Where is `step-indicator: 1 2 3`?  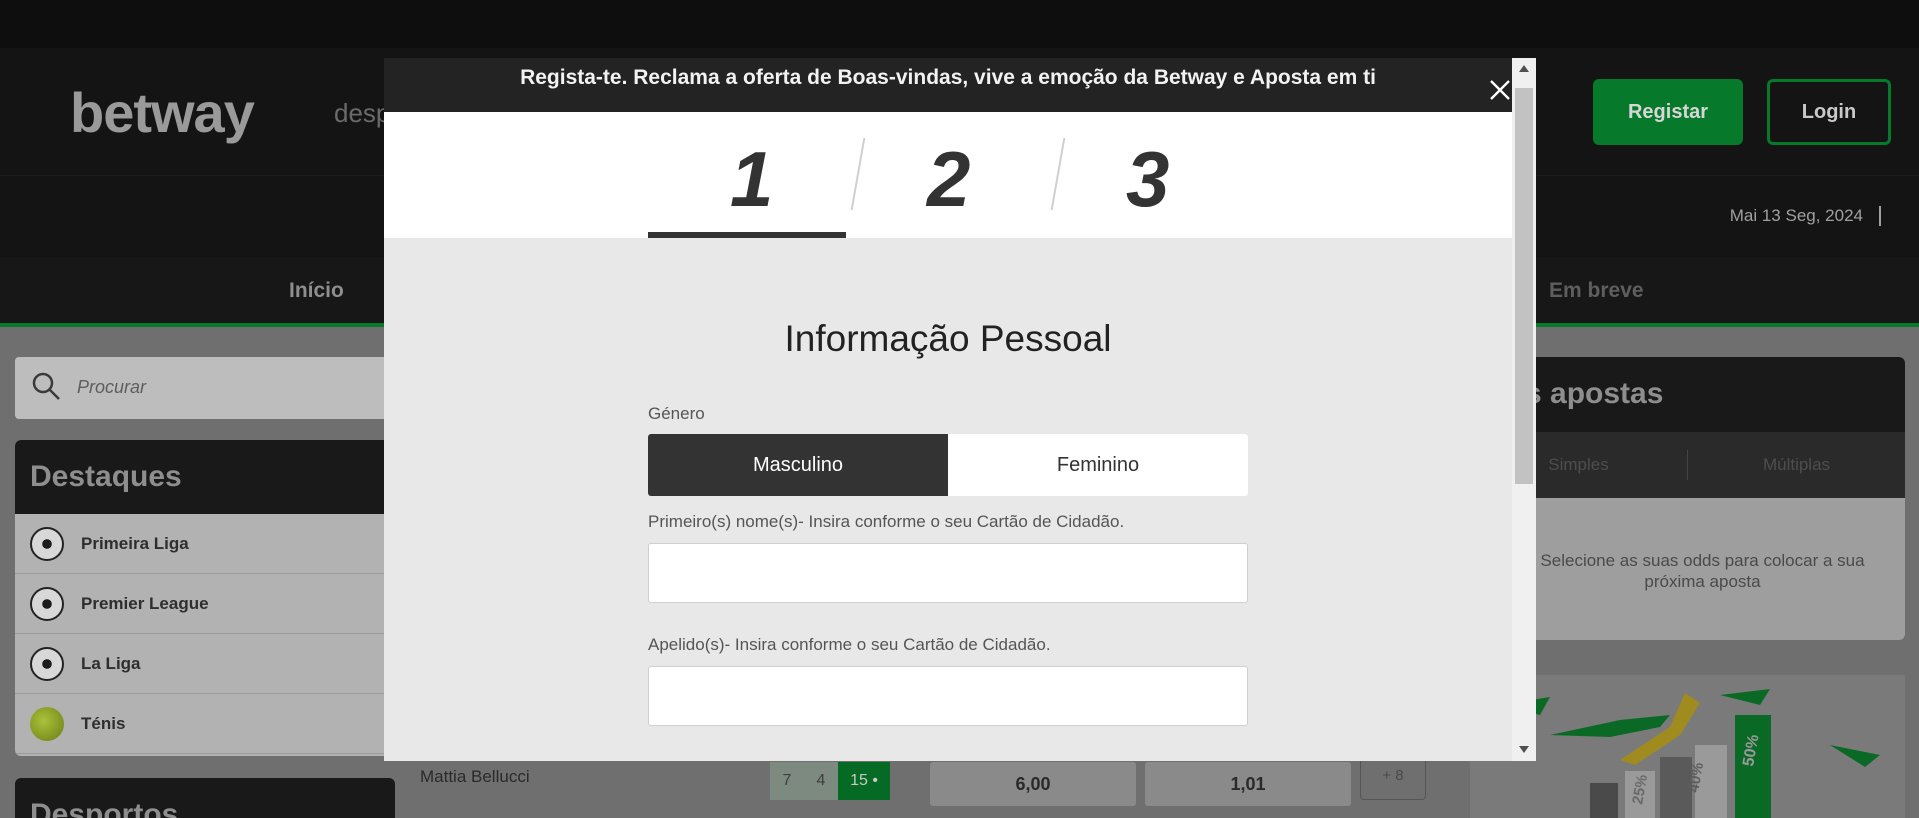 step-indicator: 1 2 3 is located at coordinates (948, 175).